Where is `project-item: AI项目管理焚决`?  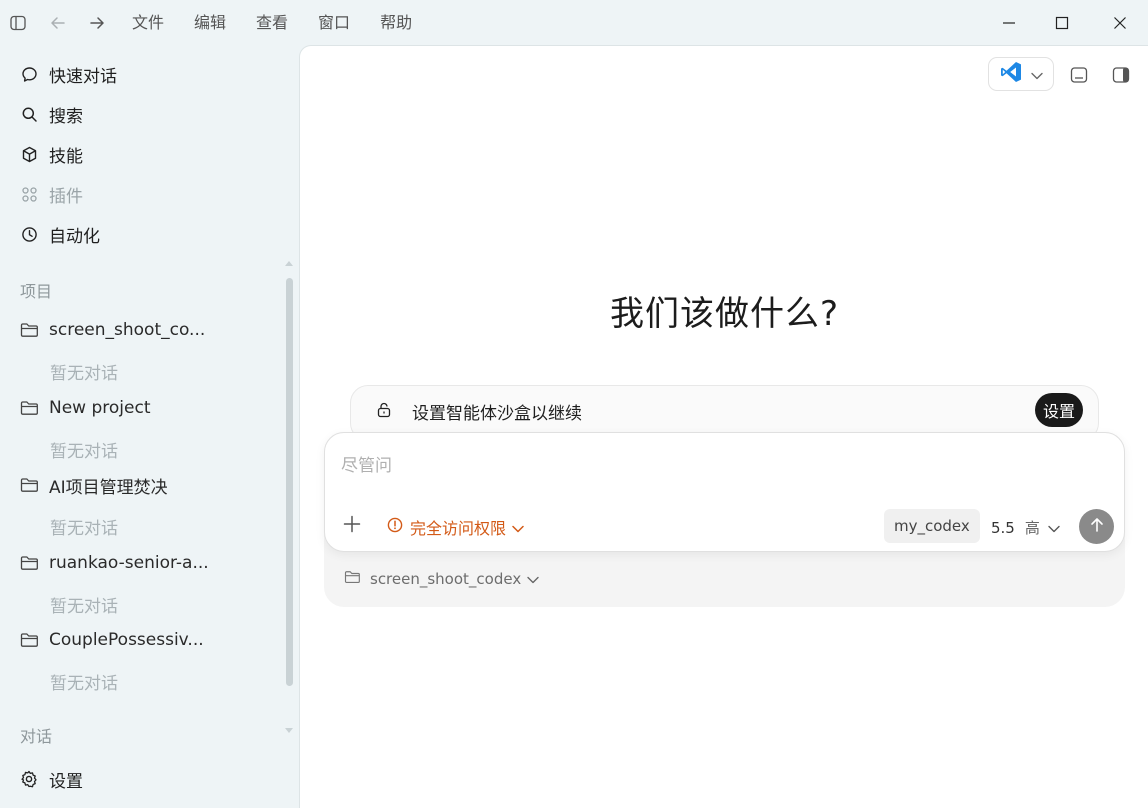
project-item: AI项目管理焚决 is located at coordinates (94, 485).